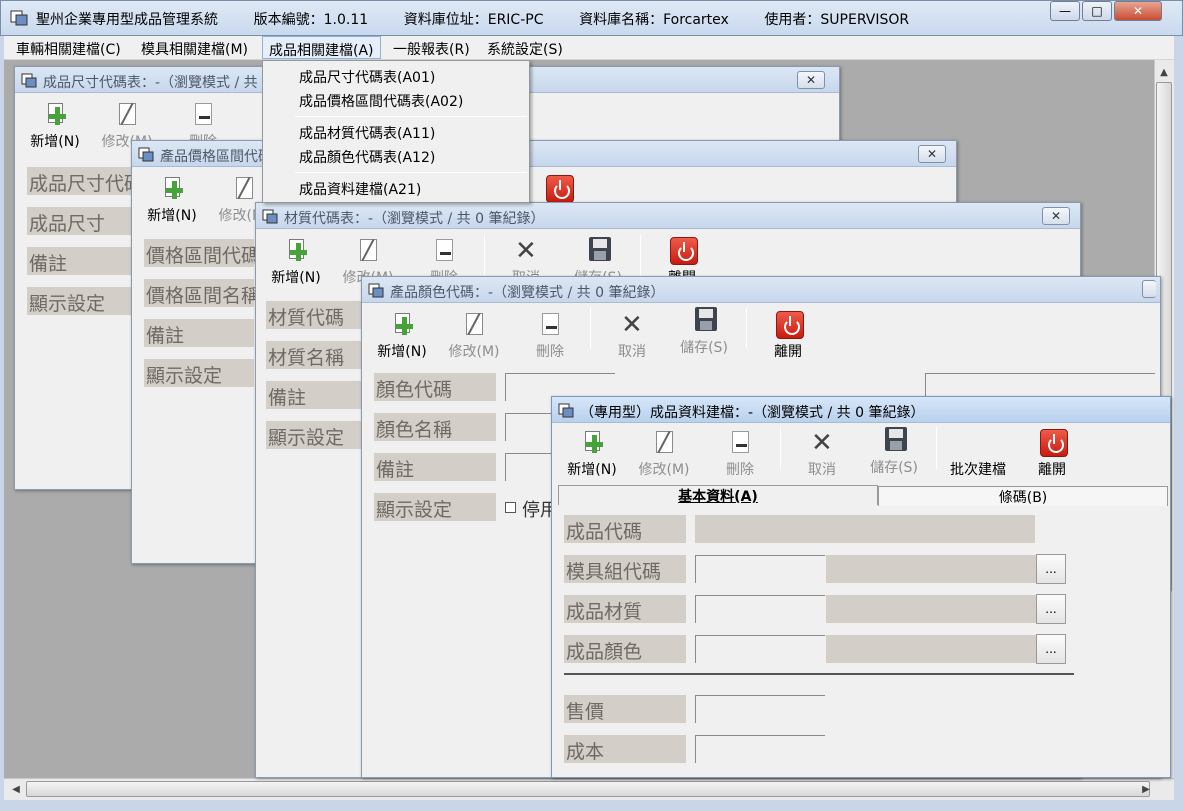  Describe the element at coordinates (931, 649) in the screenshot. I see `color-name` at that location.